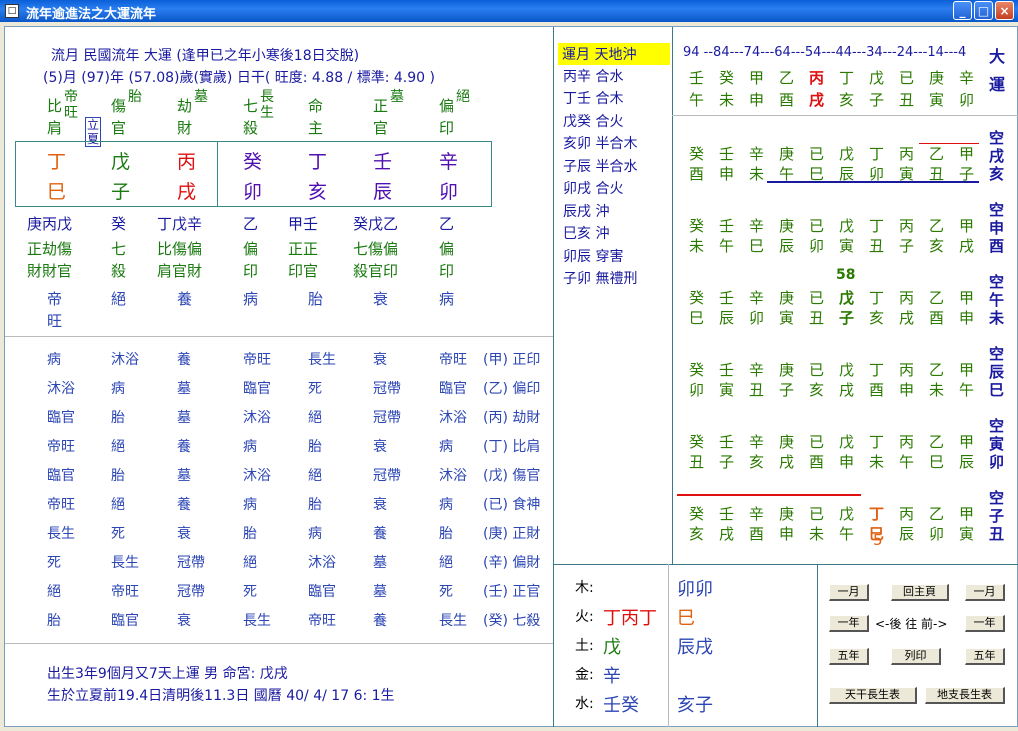 This screenshot has width=1018, height=731. Describe the element at coordinates (873, 695) in the screenshot. I see `tiangan-table-button: 天干長生表` at that location.